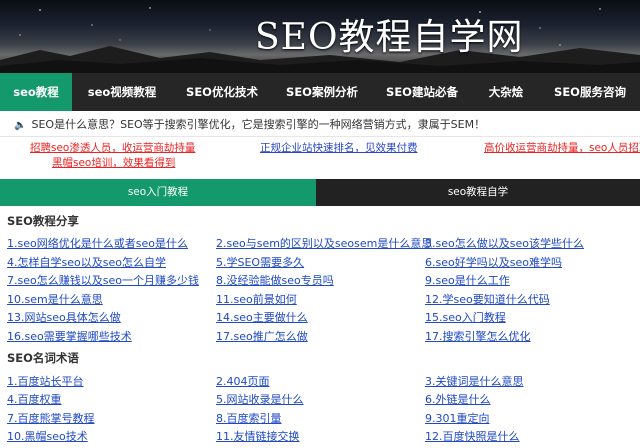 This screenshot has width=640, height=448. I want to click on list-item-link: 7.百度熊掌号教程, so click(51, 419).